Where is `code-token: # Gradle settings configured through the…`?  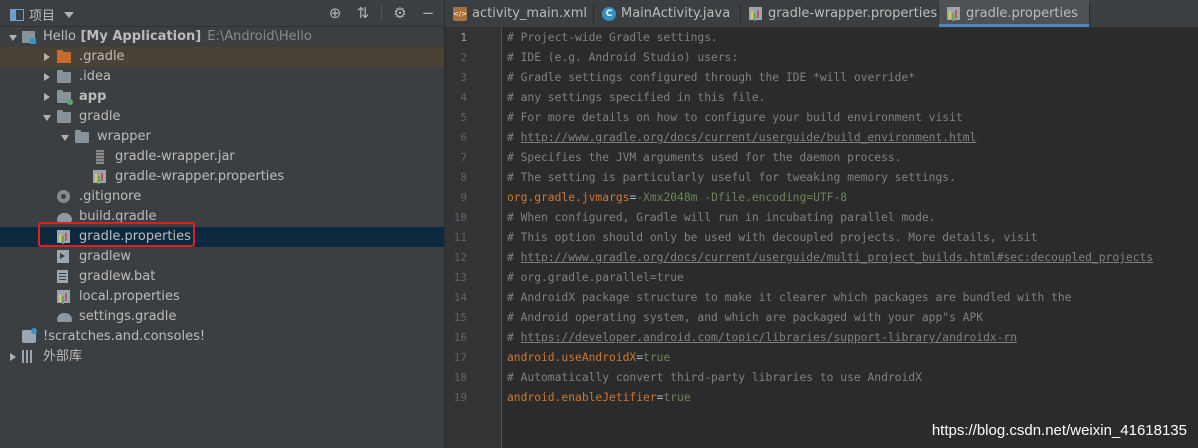 code-token: # Gradle settings configured through the… is located at coordinates (711, 77).